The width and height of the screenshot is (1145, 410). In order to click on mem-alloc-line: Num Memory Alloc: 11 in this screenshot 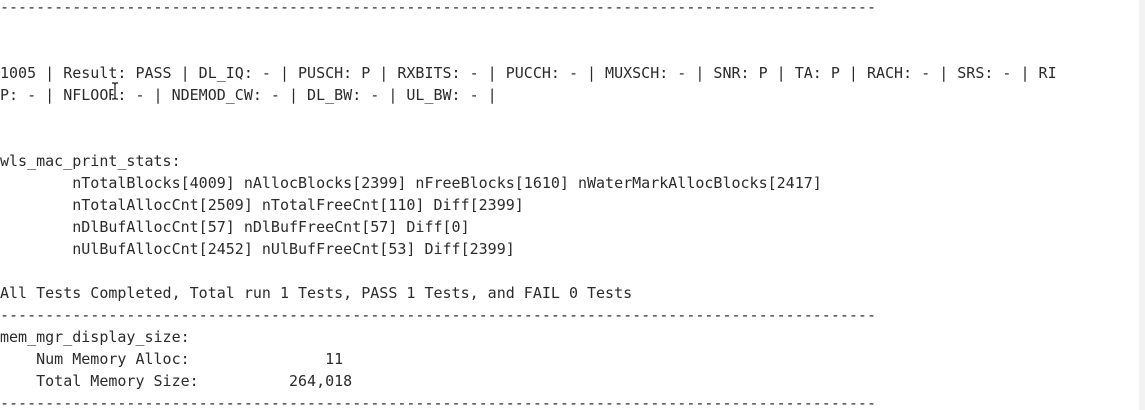, I will do `click(172, 359)`.